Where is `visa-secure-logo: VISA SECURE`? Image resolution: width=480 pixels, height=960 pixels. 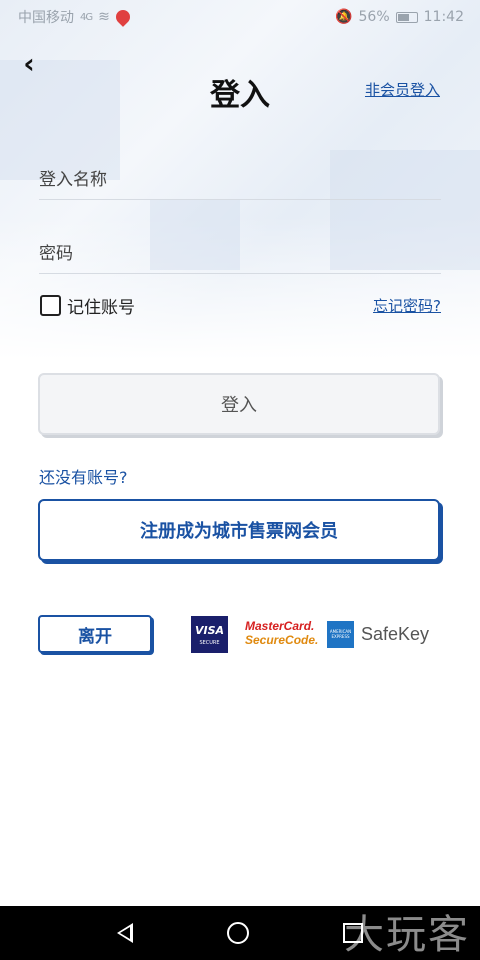
visa-secure-logo: VISA SECURE is located at coordinates (209, 634).